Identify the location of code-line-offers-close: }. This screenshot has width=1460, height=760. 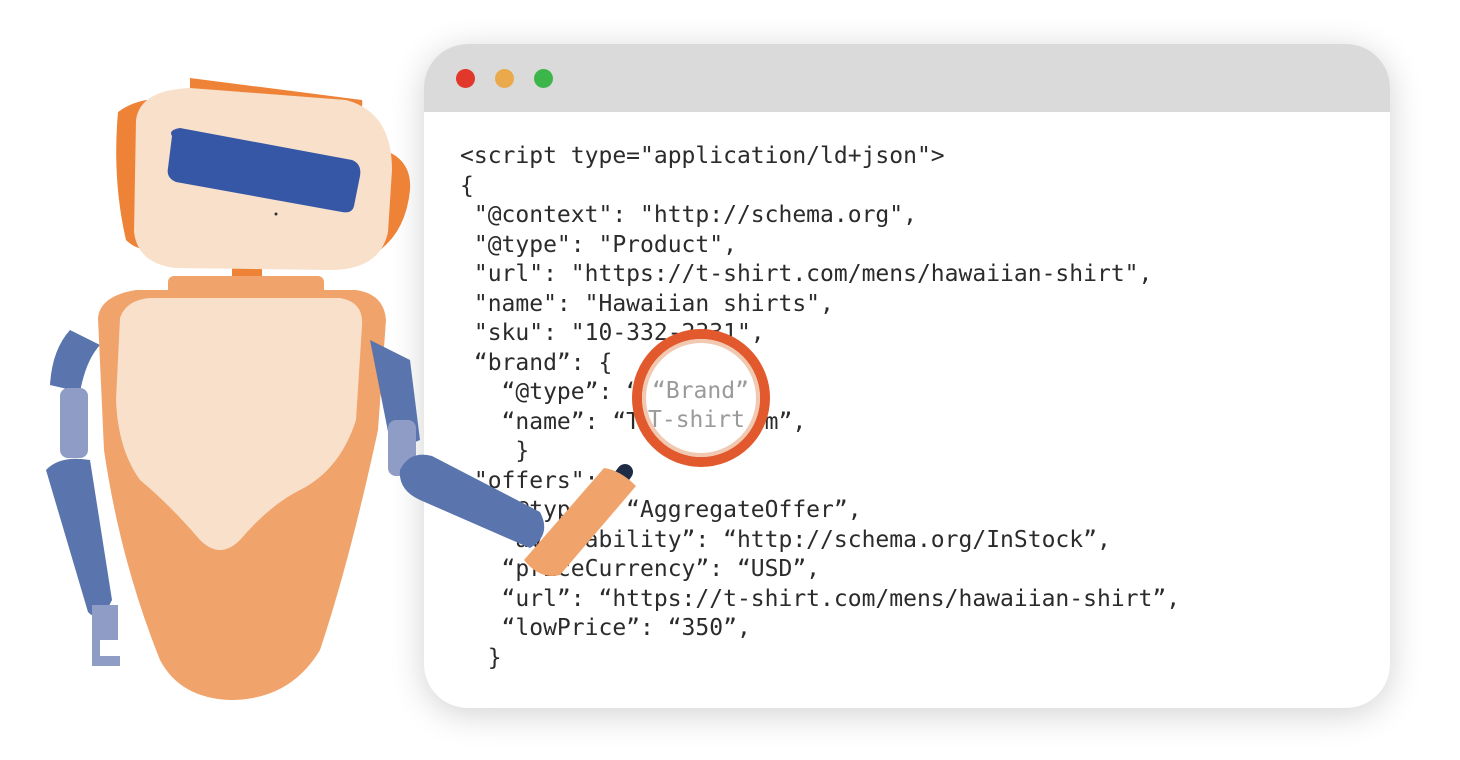
(481, 657).